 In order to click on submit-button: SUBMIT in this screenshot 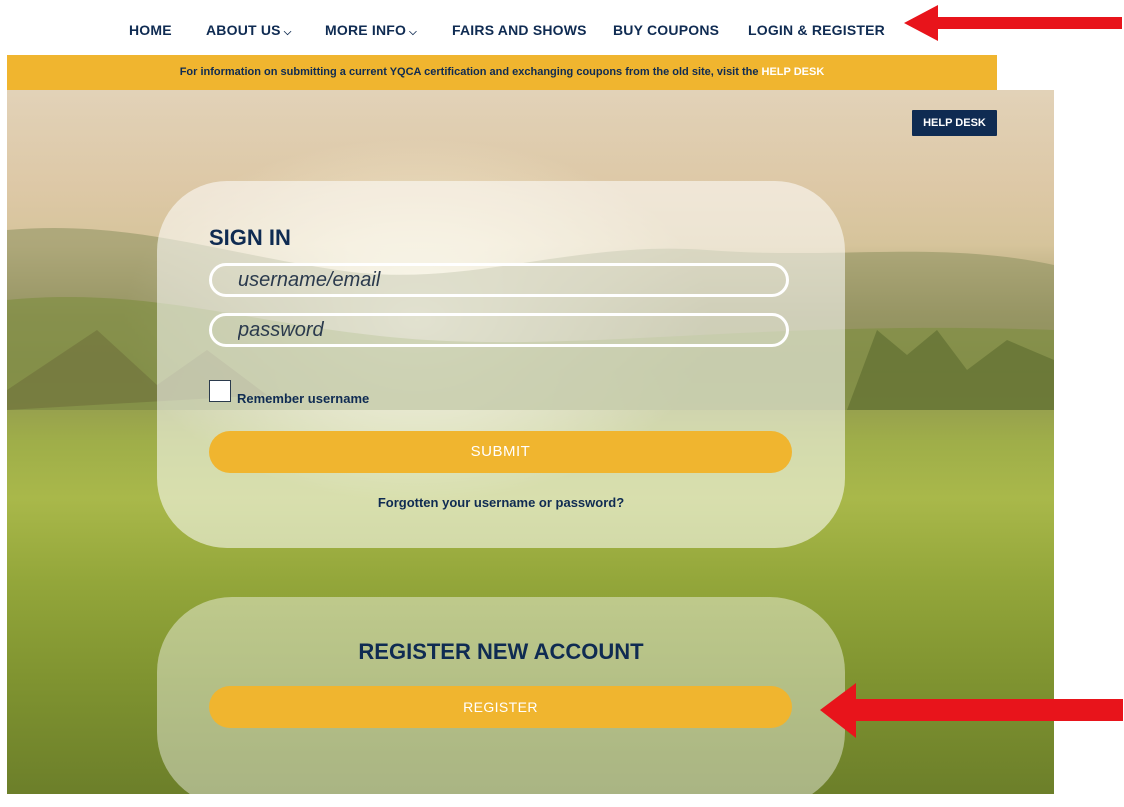, I will do `click(500, 452)`.